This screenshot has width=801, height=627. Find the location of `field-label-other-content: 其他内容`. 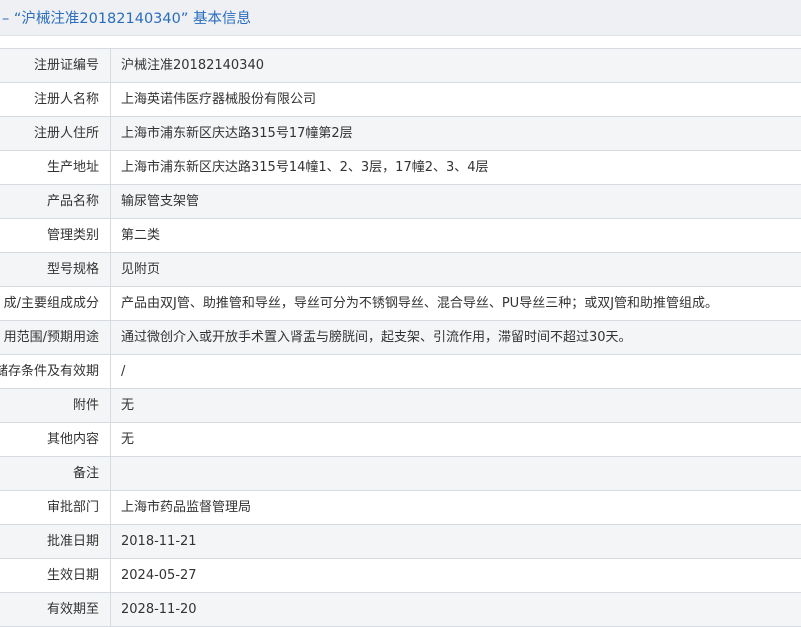

field-label-other-content: 其他内容 is located at coordinates (55, 439).